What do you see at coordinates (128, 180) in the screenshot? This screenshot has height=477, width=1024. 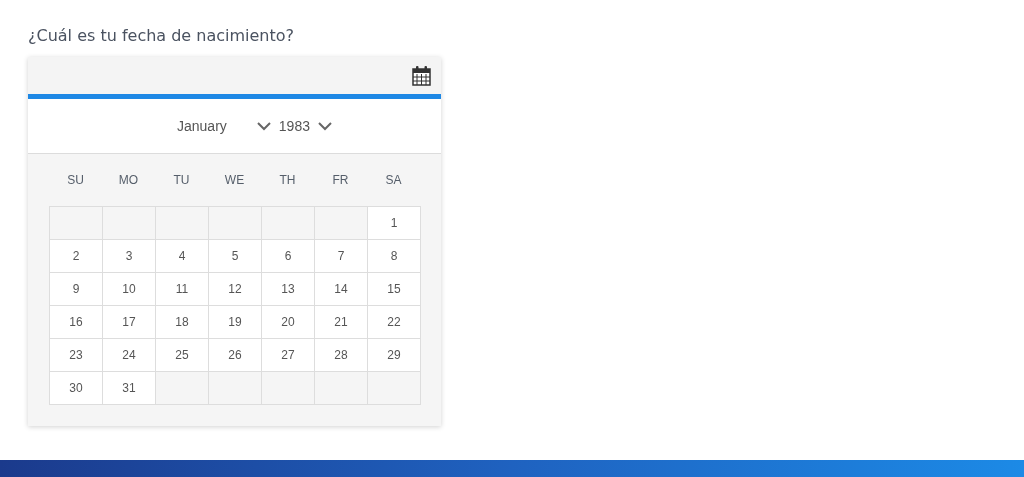 I see `weekday-label: MO` at bounding box center [128, 180].